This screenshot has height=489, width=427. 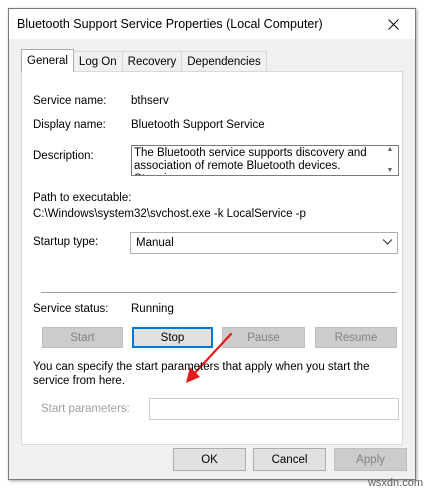 What do you see at coordinates (370, 459) in the screenshot?
I see `apply-button: Apply` at bounding box center [370, 459].